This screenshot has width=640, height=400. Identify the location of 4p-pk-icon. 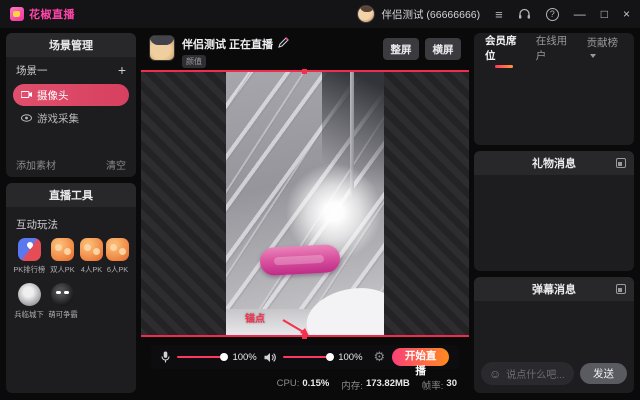
(91, 249).